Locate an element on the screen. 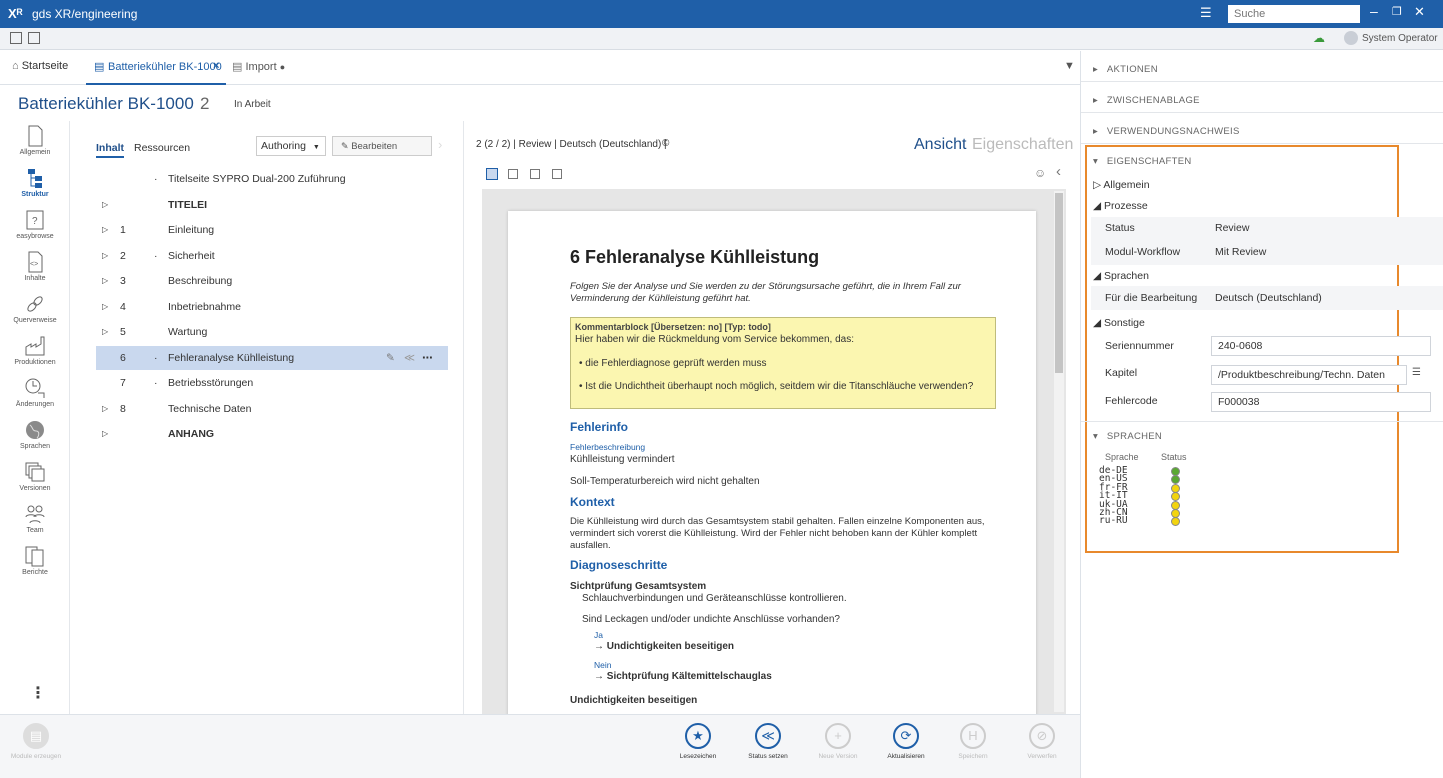 The height and width of the screenshot is (778, 1443). tab-inhalt: Inhalt is located at coordinates (110, 150).